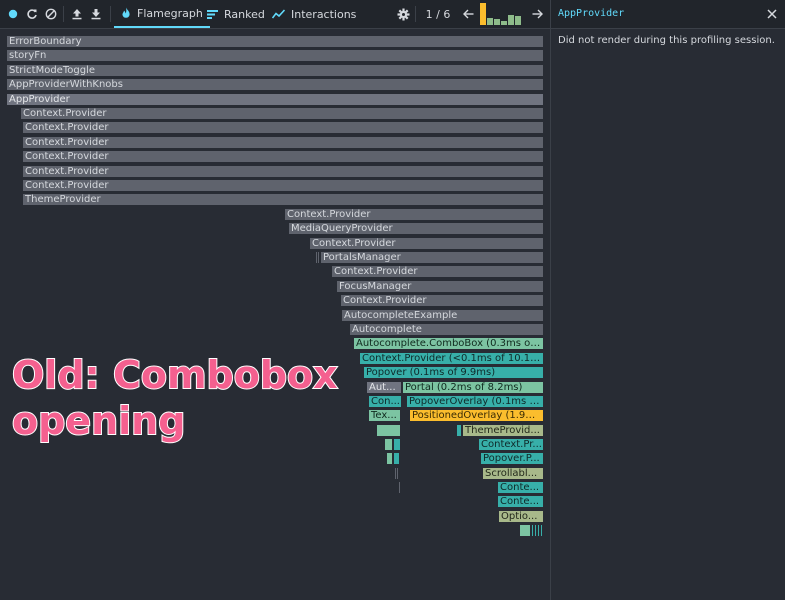 This screenshot has width=785, height=600. I want to click on reload-and-profile-button, so click(32, 14).